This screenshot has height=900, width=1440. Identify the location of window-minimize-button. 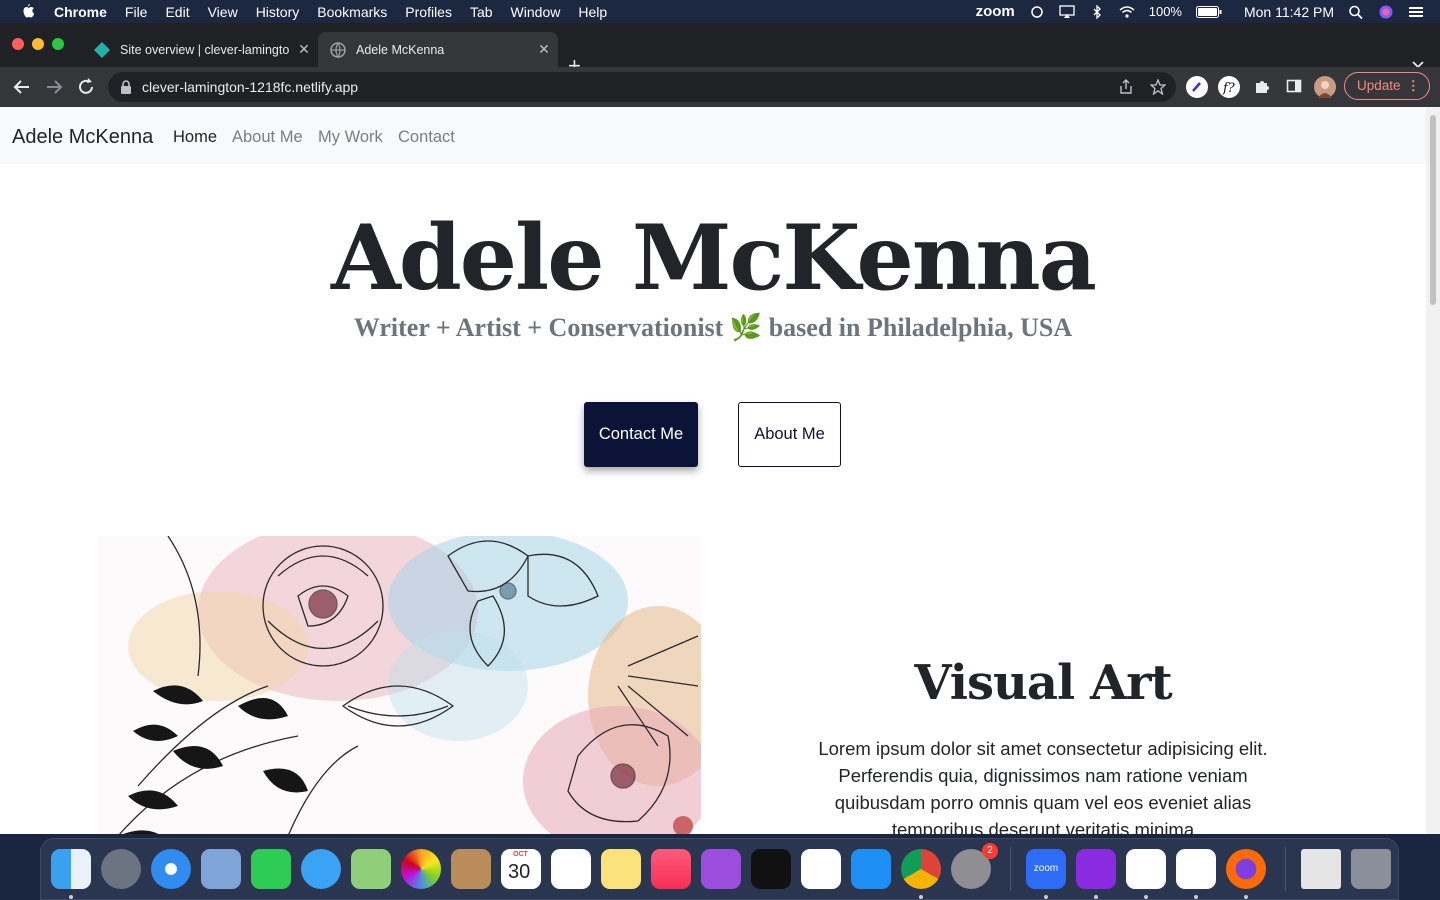
(38, 44).